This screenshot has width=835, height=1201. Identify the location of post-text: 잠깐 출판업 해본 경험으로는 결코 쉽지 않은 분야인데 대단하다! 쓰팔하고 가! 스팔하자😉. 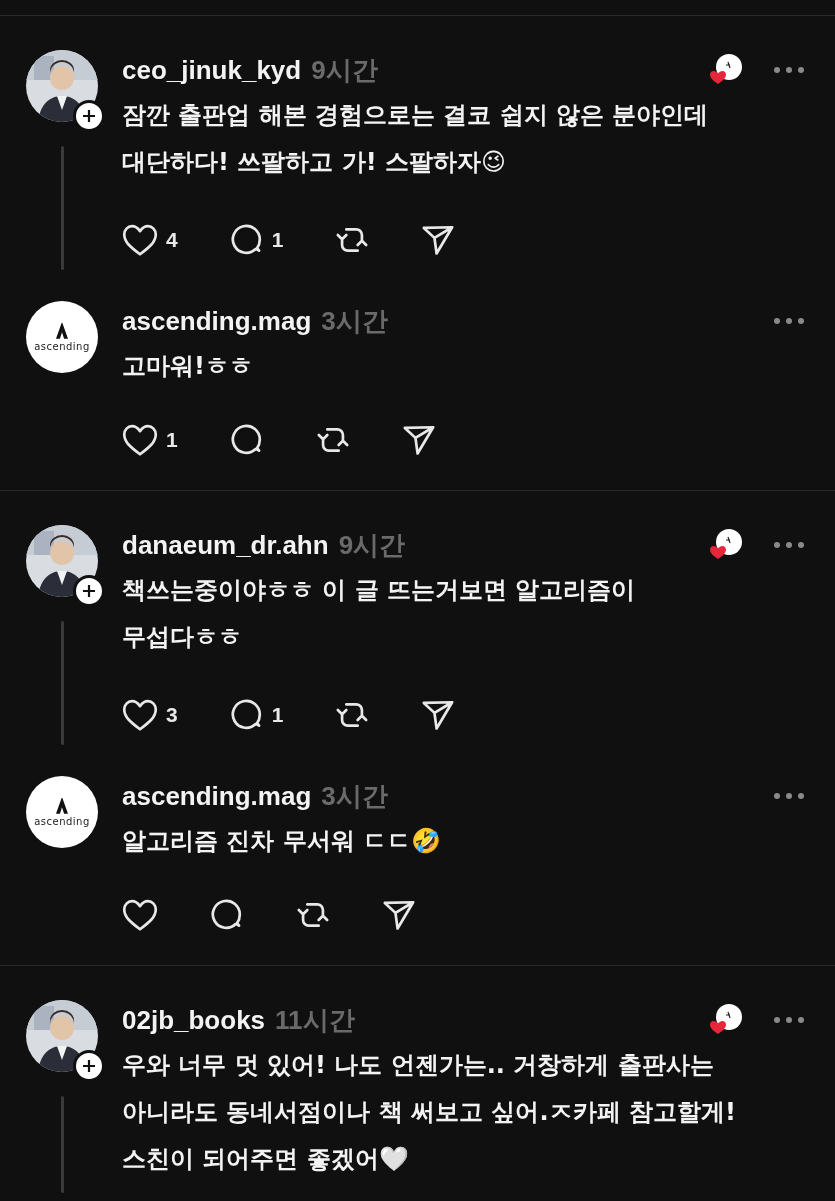
(416, 139).